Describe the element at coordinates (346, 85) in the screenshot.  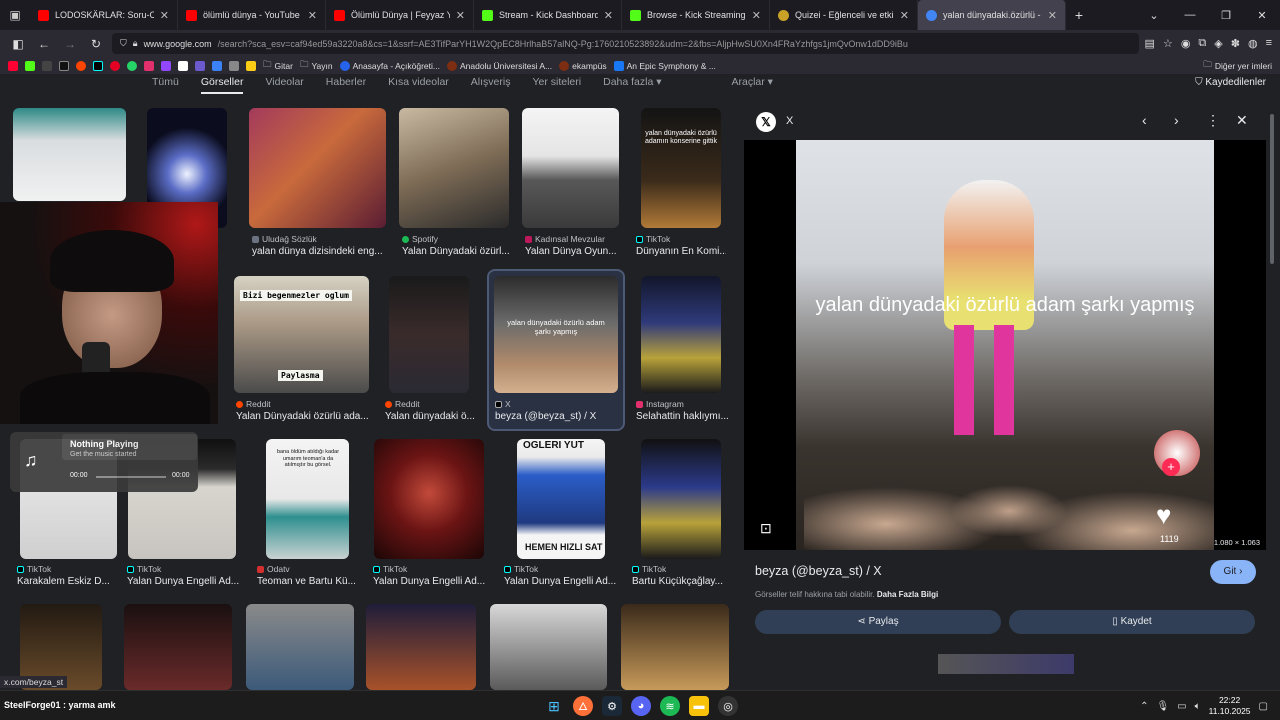
I see `tab-news: Haberler` at that location.